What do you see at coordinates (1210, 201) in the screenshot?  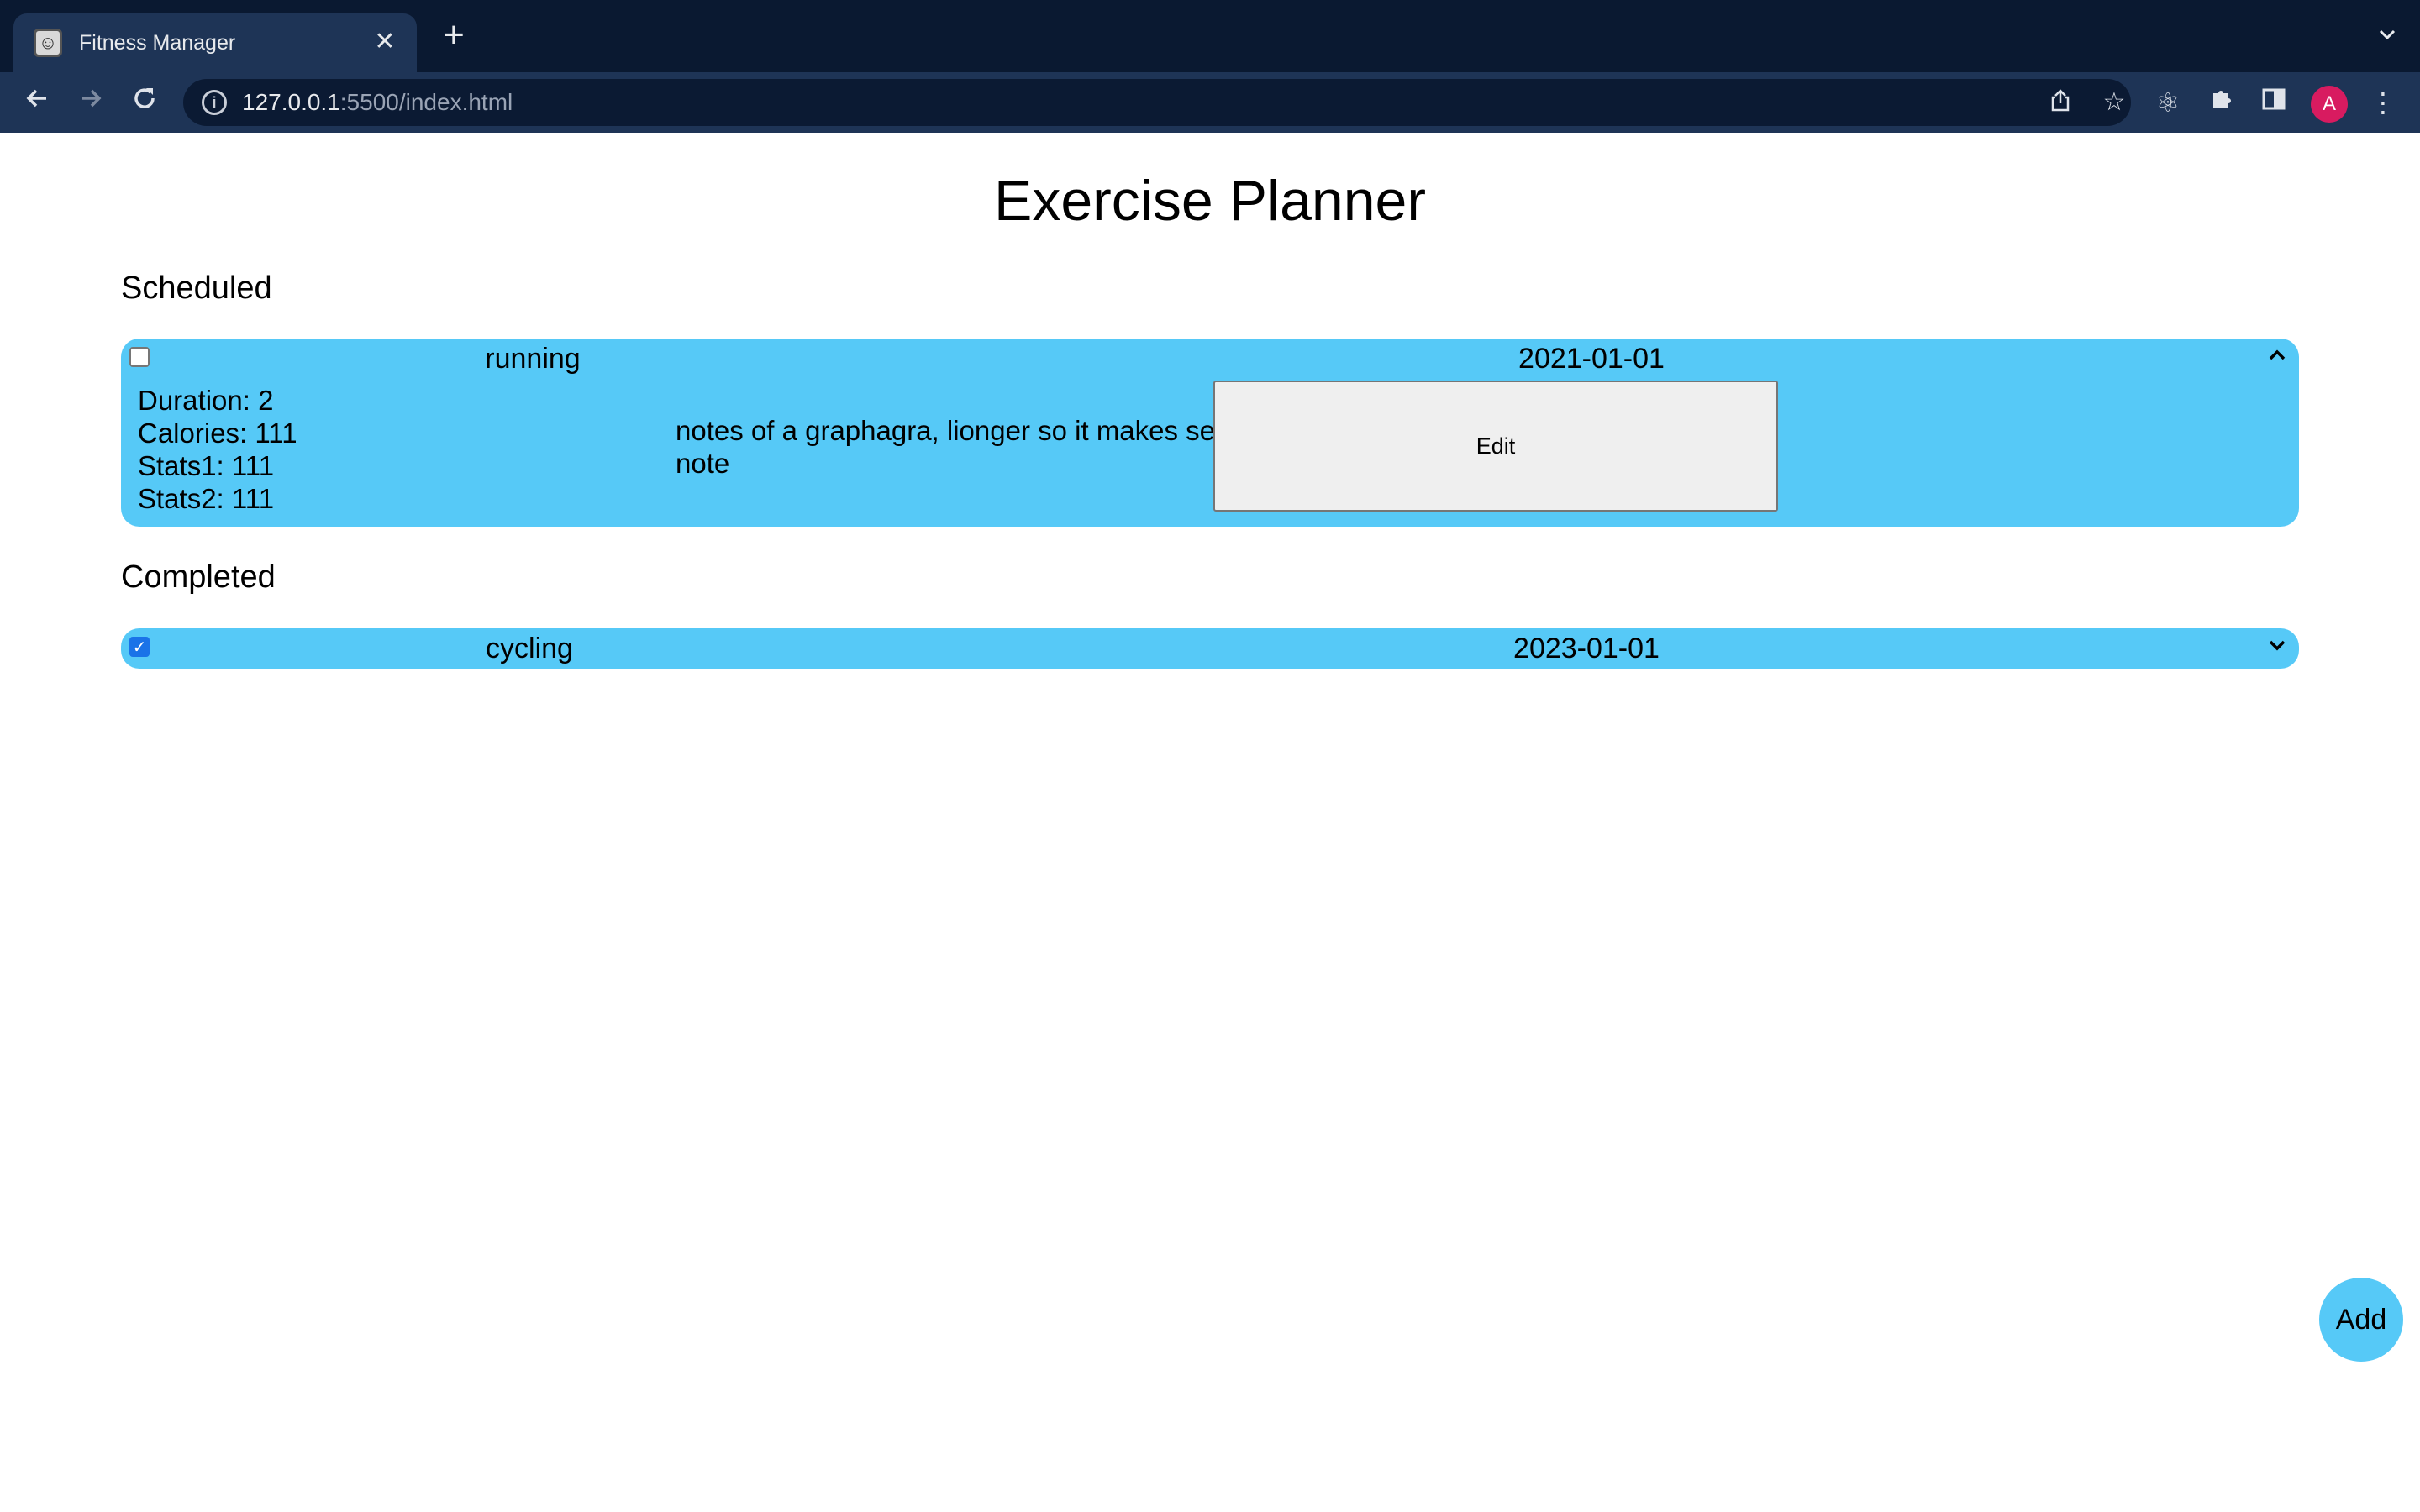 I see `page-title: Exercise Planner` at bounding box center [1210, 201].